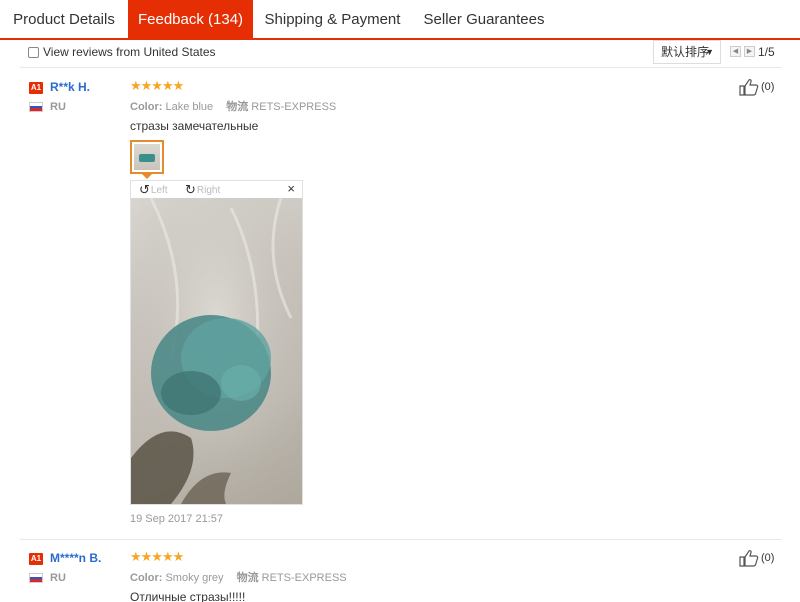 This screenshot has width=800, height=602. I want to click on rotate-left-label: Left, so click(159, 190).